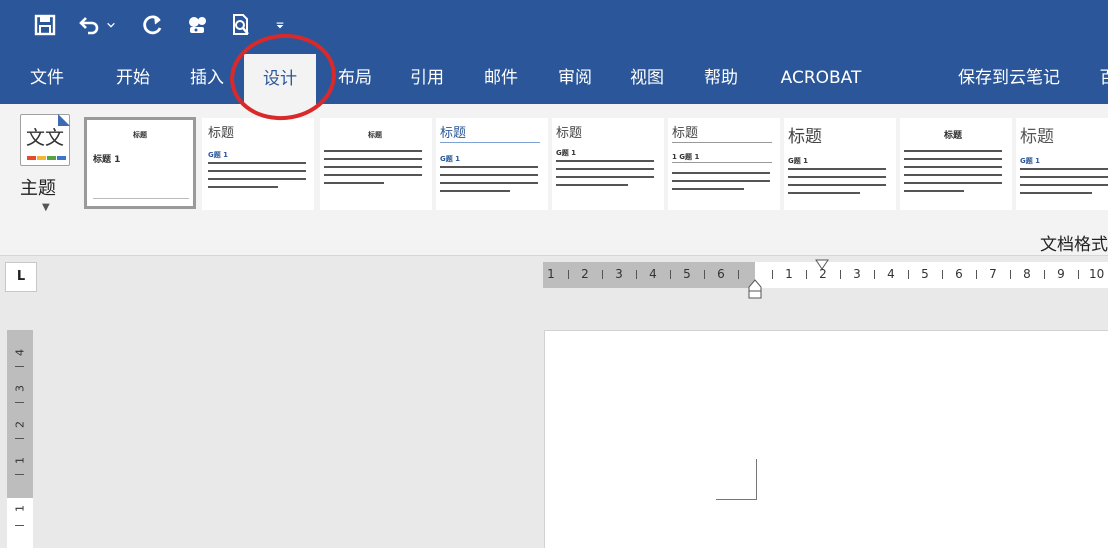 Image resolution: width=1108 pixels, height=548 pixels. What do you see at coordinates (1027, 274) in the screenshot?
I see `ruler-number: 8` at bounding box center [1027, 274].